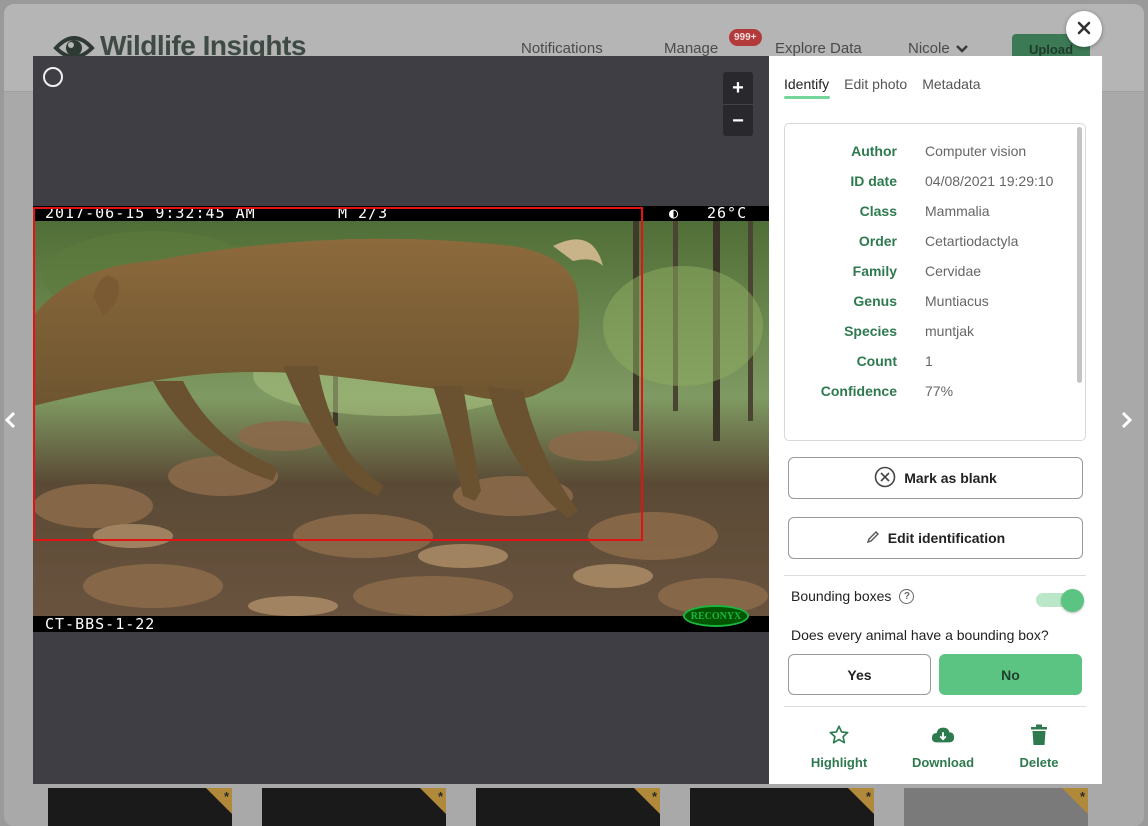  I want to click on detail-row-family: Family Cervidae, so click(930, 273).